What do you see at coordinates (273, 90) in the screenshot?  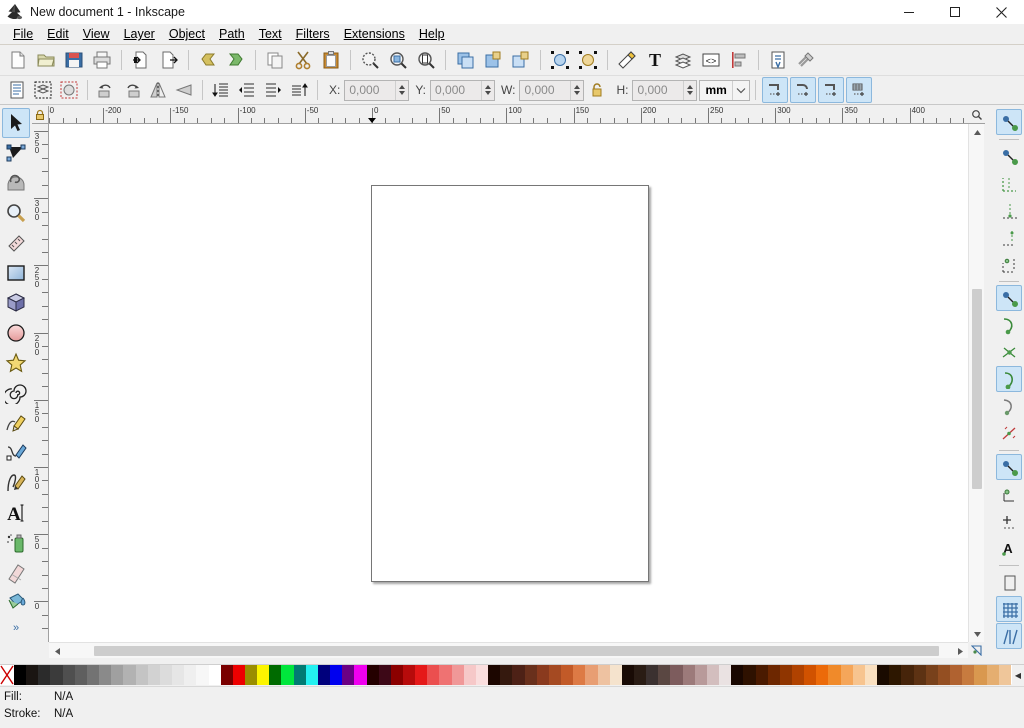 I see `lower-icon` at bounding box center [273, 90].